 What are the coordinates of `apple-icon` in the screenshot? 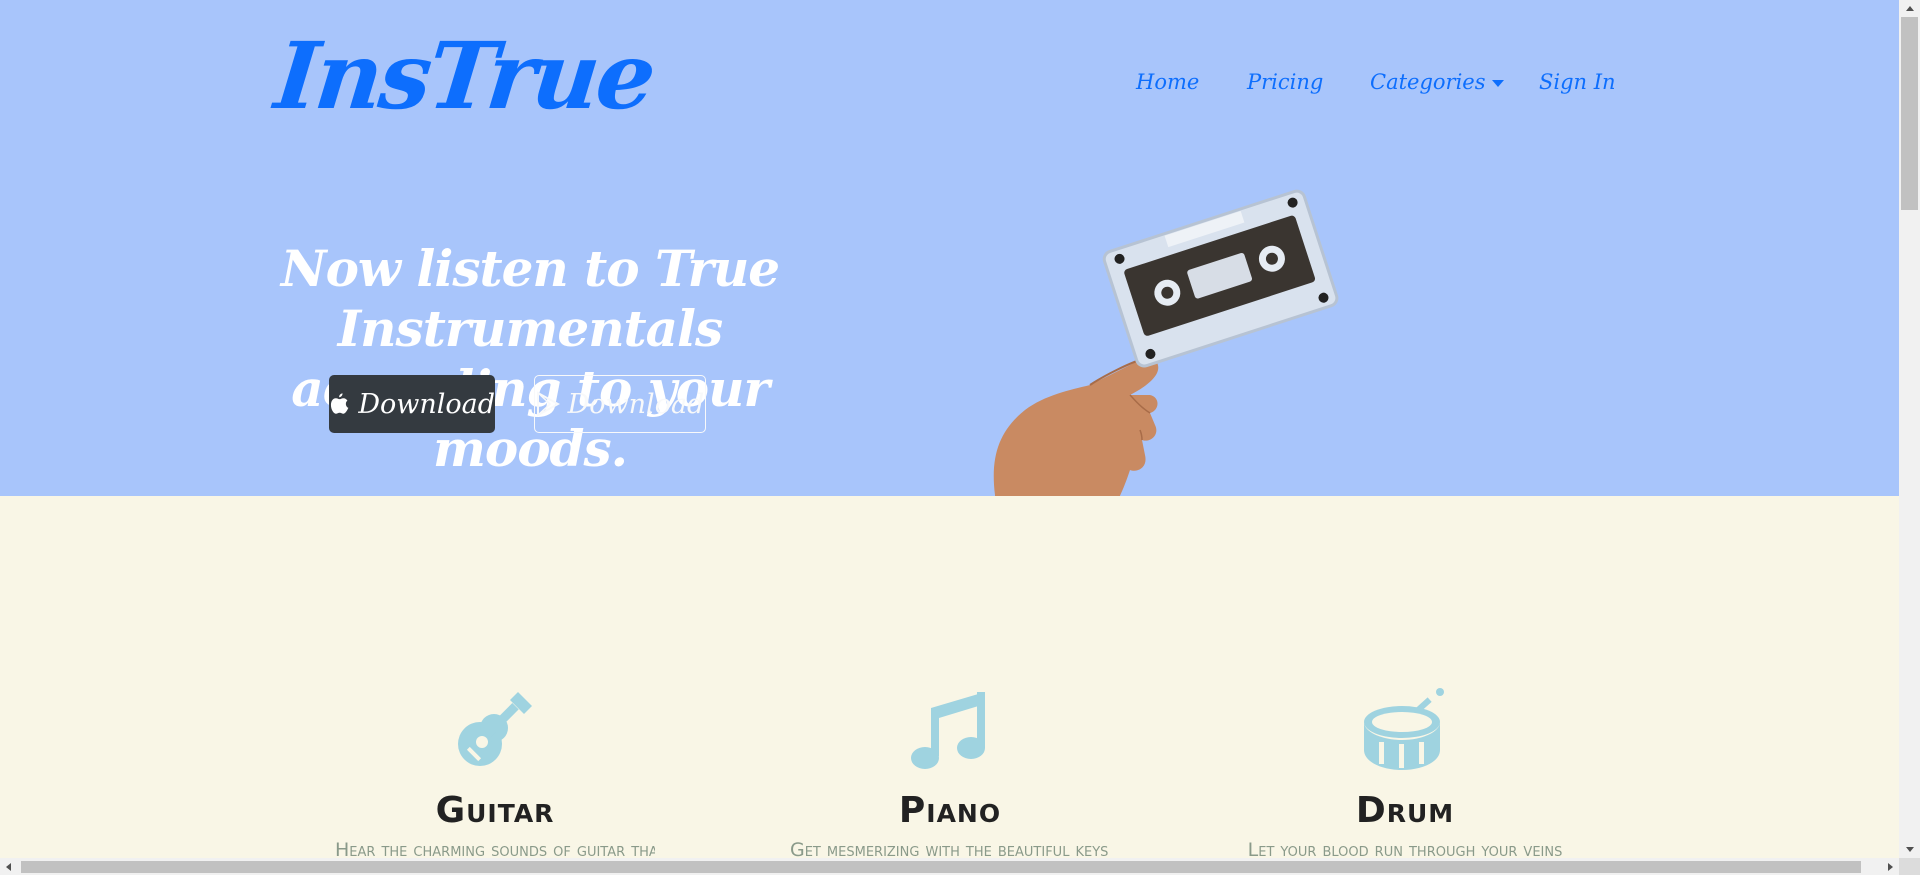 It's located at (339, 403).